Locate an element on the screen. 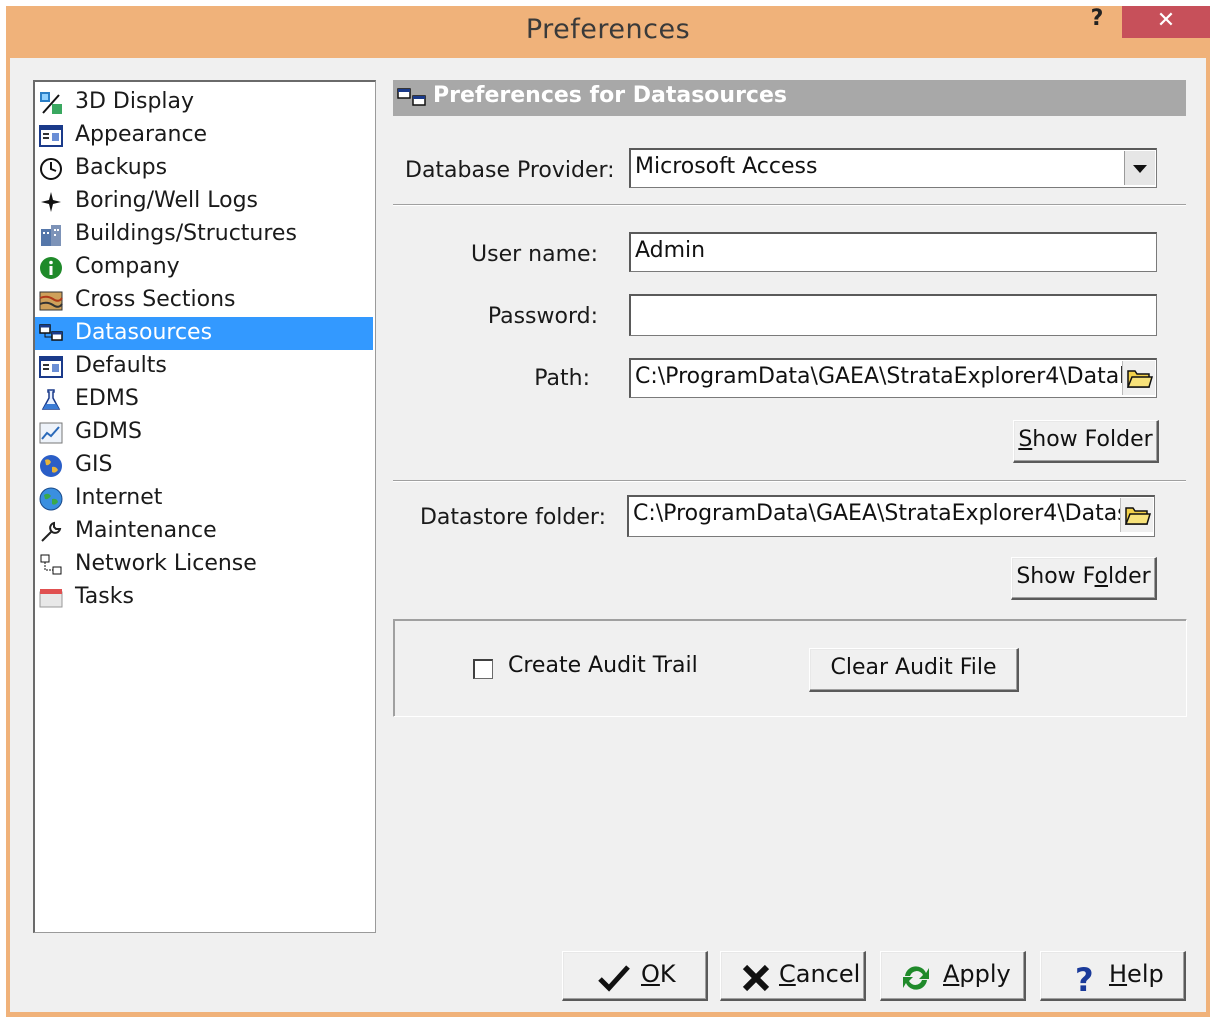  browse-path-button is located at coordinates (1138, 378).